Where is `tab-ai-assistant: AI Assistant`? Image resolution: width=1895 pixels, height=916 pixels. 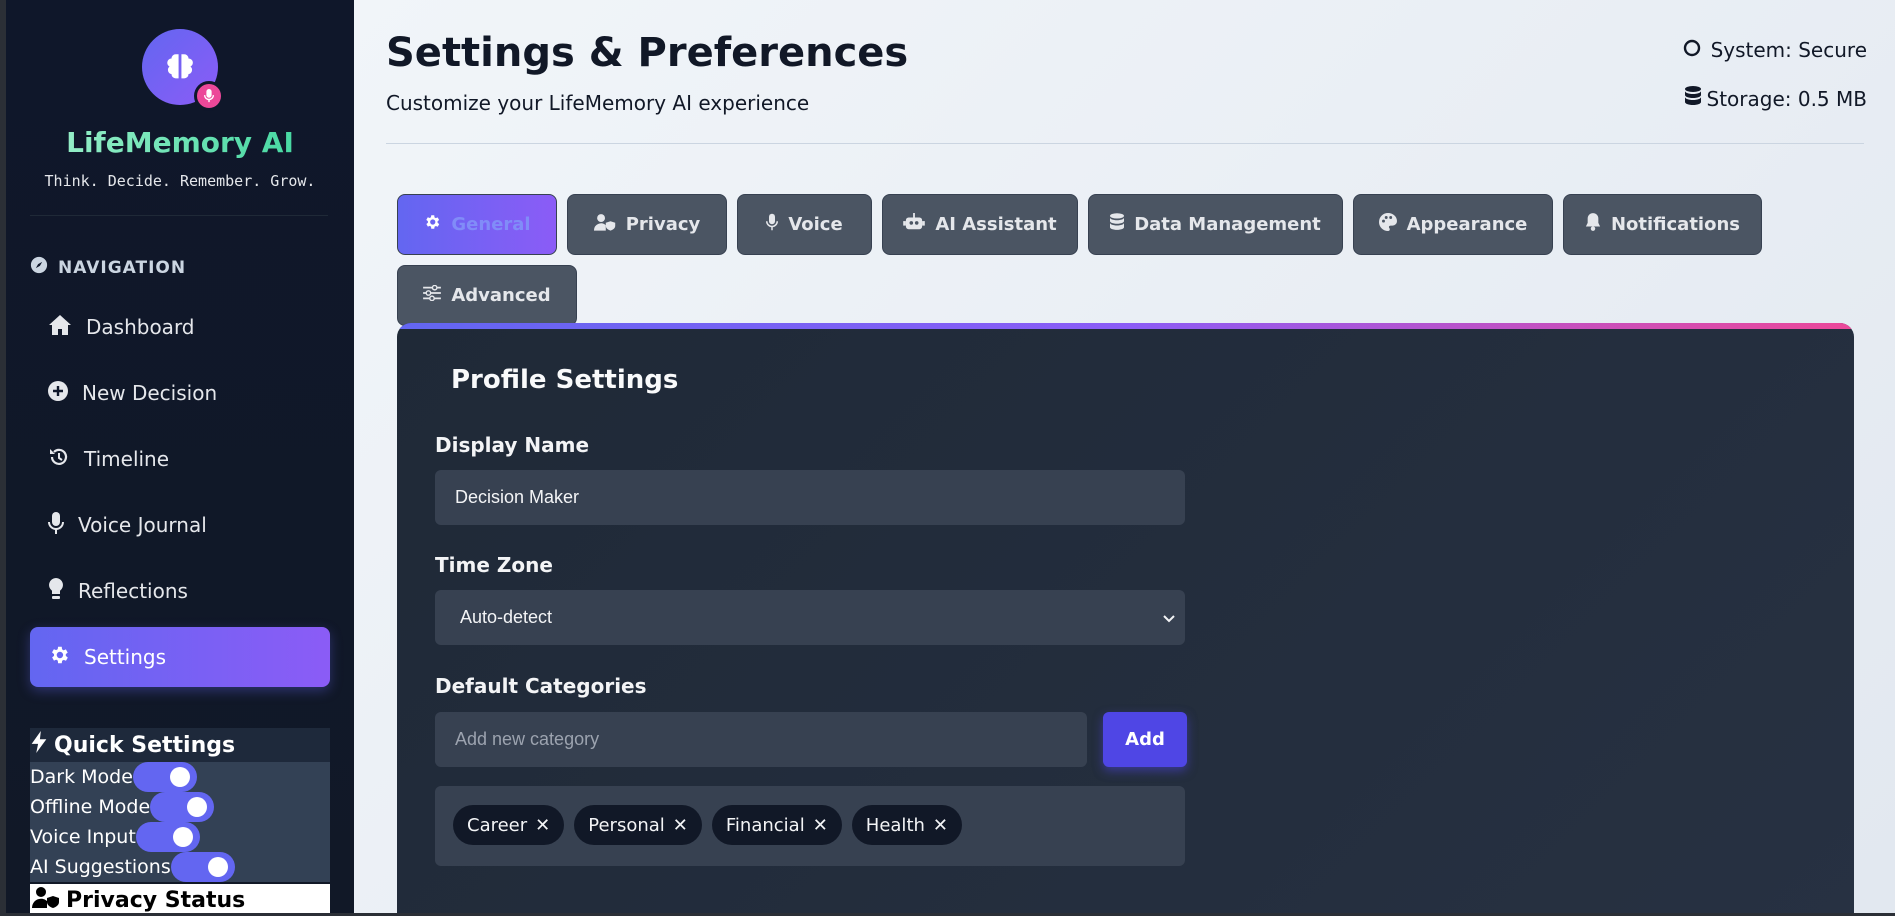 tab-ai-assistant: AI Assistant is located at coordinates (980, 224).